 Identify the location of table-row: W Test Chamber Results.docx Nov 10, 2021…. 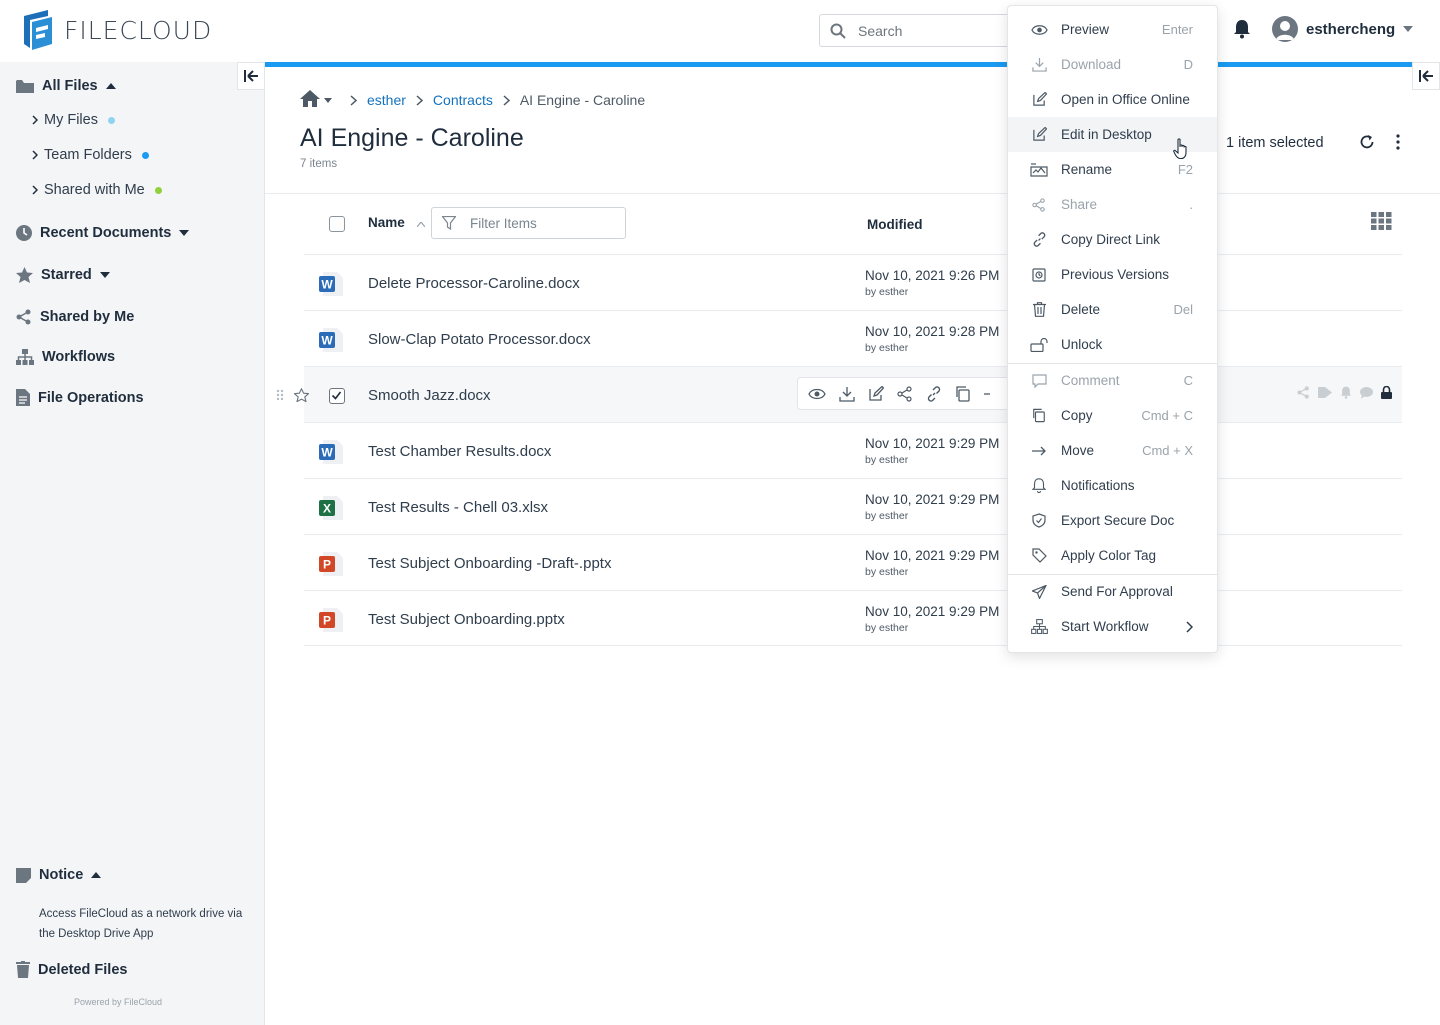
(853, 450).